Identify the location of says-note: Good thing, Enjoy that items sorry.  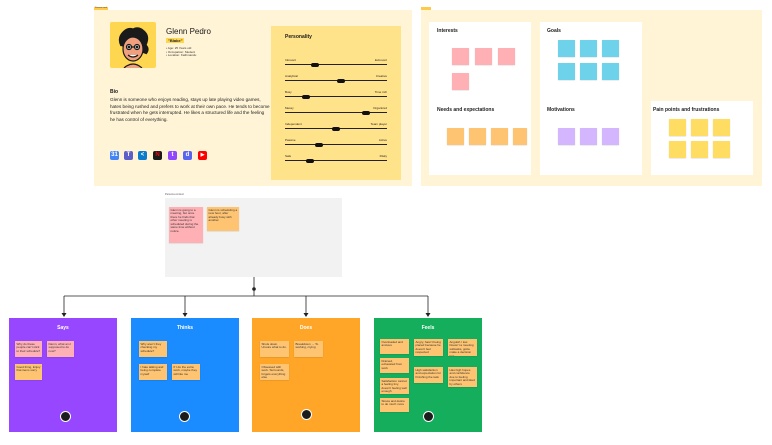
(28, 372).